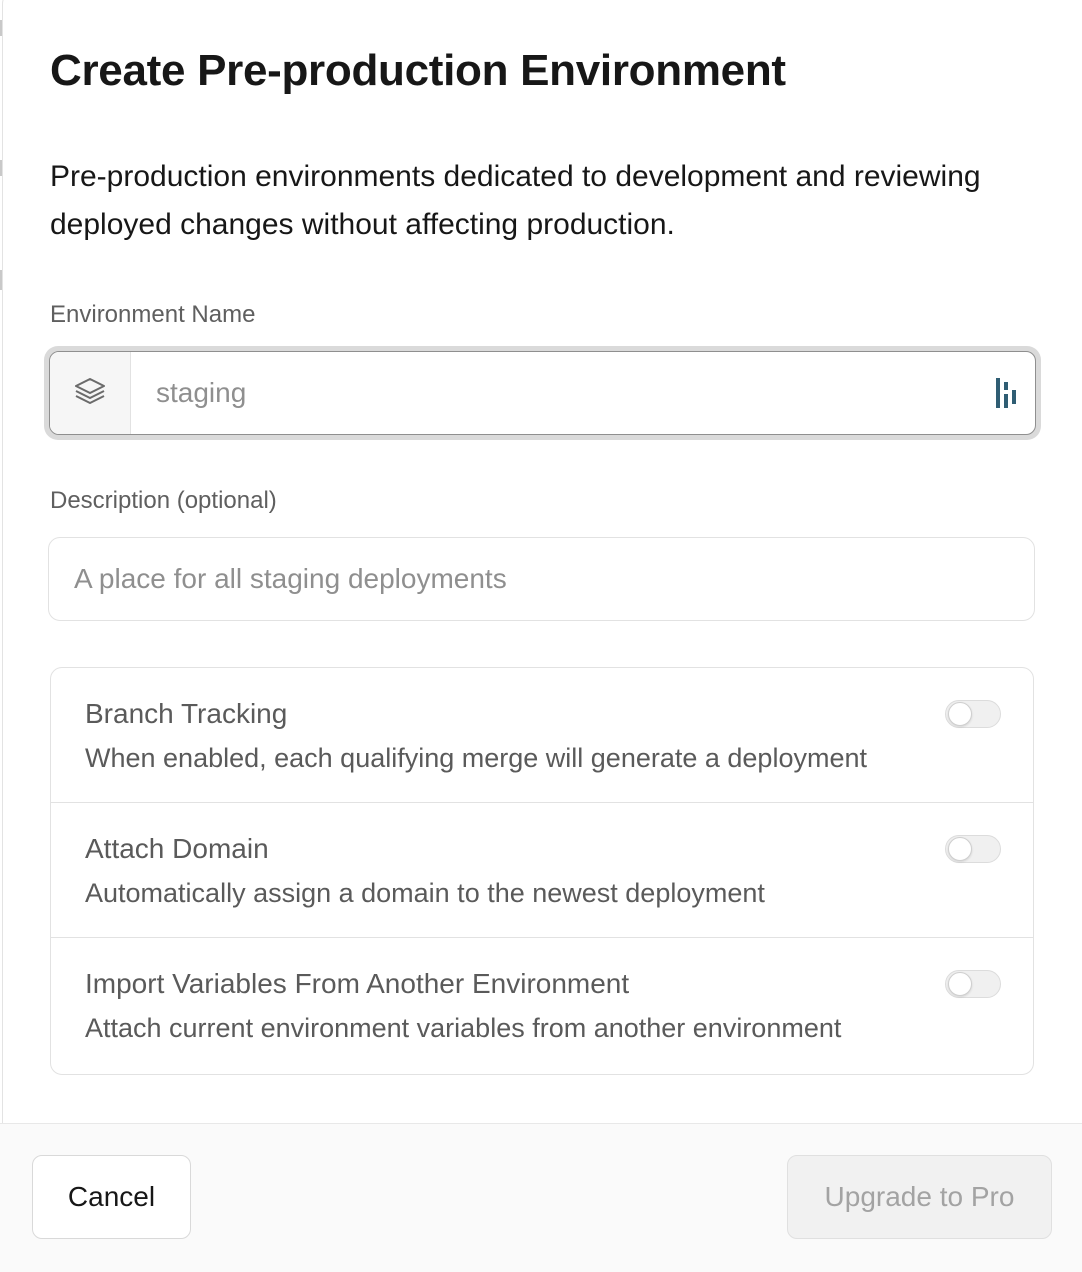 The image size is (1082, 1272). I want to click on environment-name-input, so click(559, 393).